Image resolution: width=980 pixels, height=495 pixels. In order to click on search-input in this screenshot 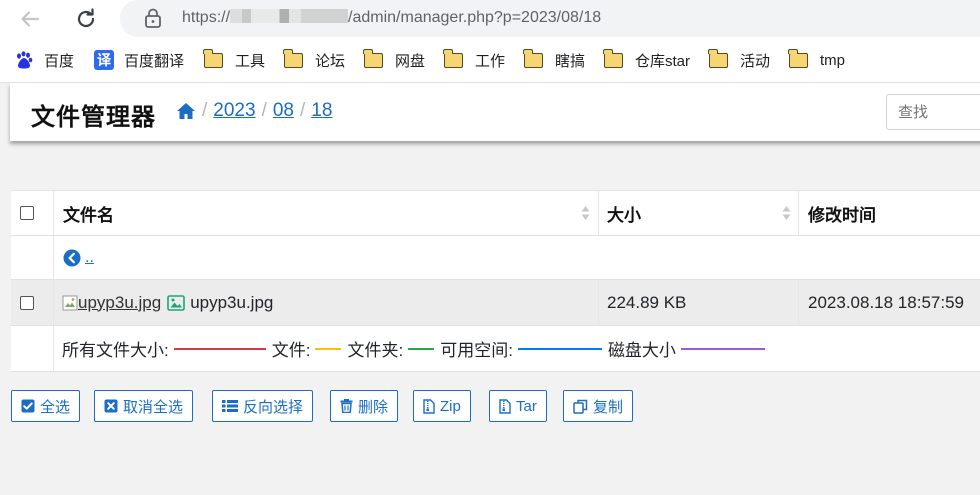, I will do `click(933, 112)`.